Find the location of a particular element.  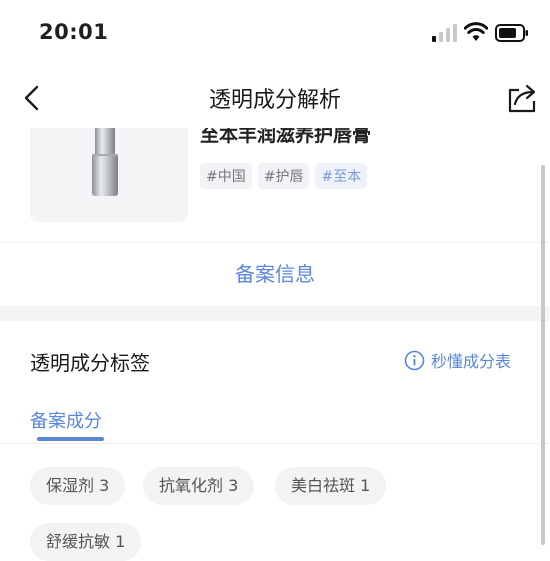

product-image is located at coordinates (109, 175).